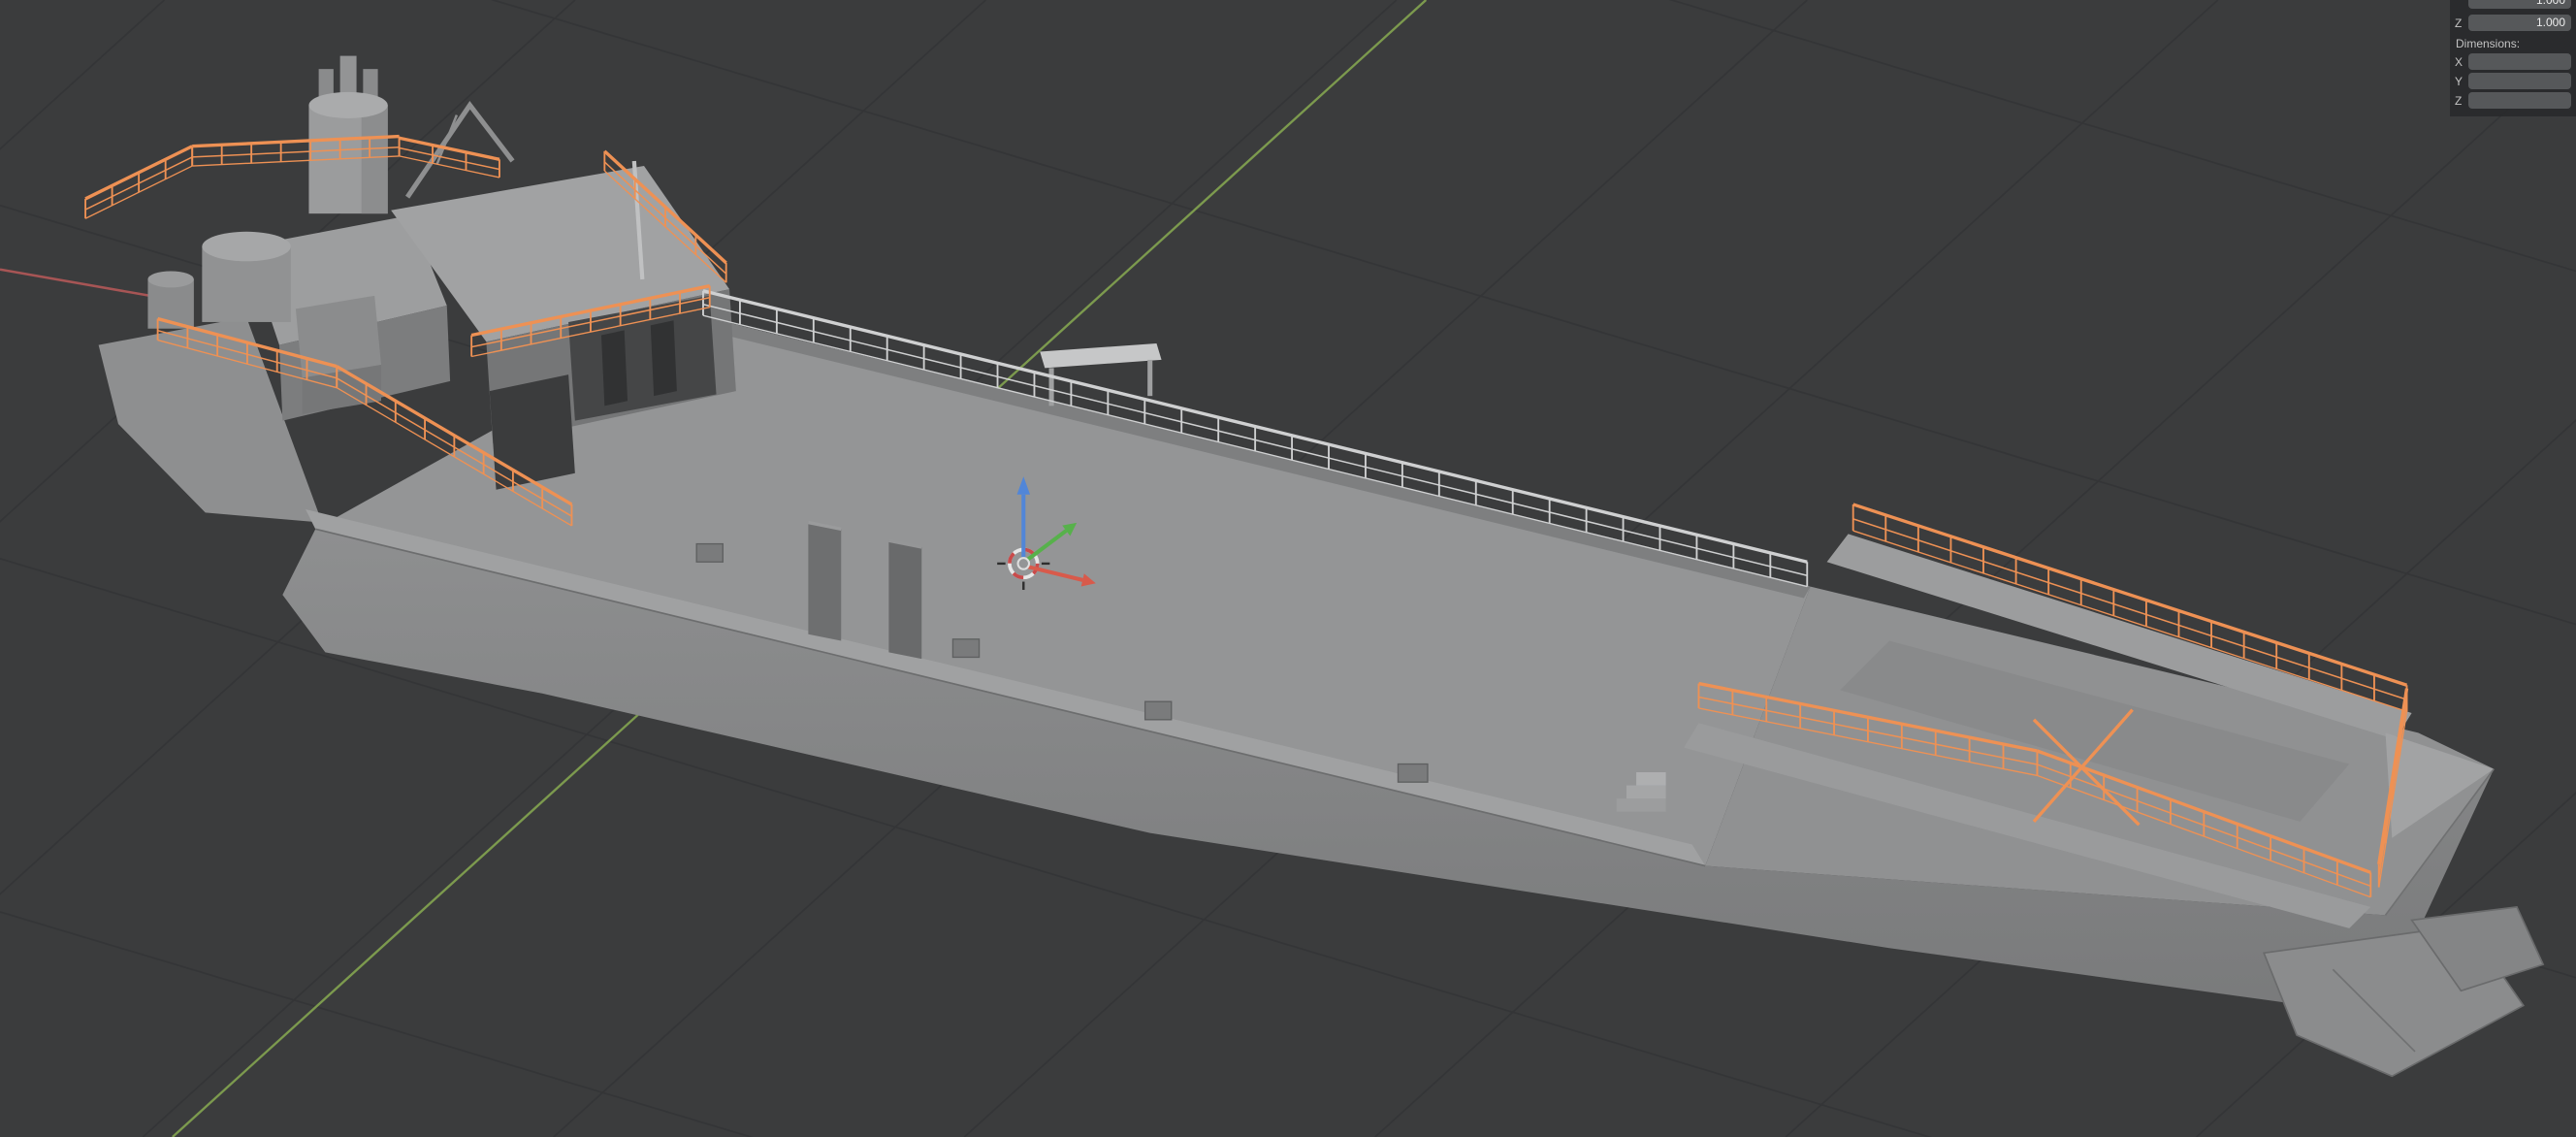 The width and height of the screenshot is (2576, 1137). Describe the element at coordinates (2519, 23) in the screenshot. I see `scale-z-field: 1.000` at that location.